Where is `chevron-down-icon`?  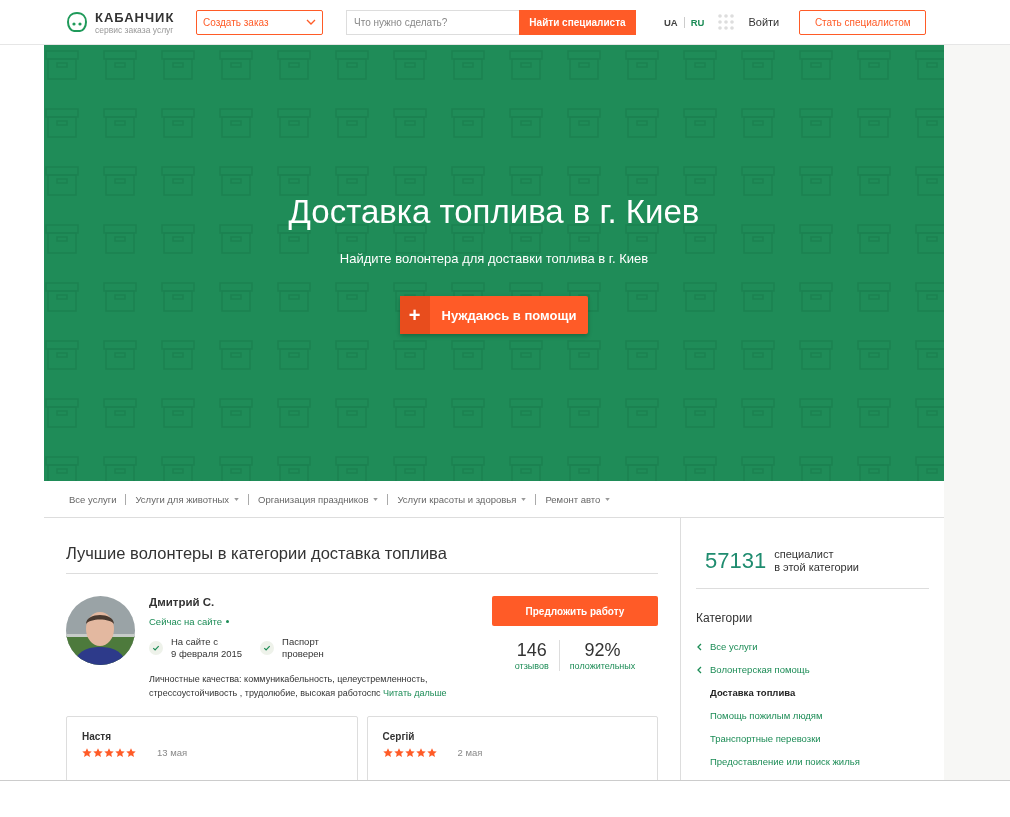
chevron-down-icon is located at coordinates (311, 22).